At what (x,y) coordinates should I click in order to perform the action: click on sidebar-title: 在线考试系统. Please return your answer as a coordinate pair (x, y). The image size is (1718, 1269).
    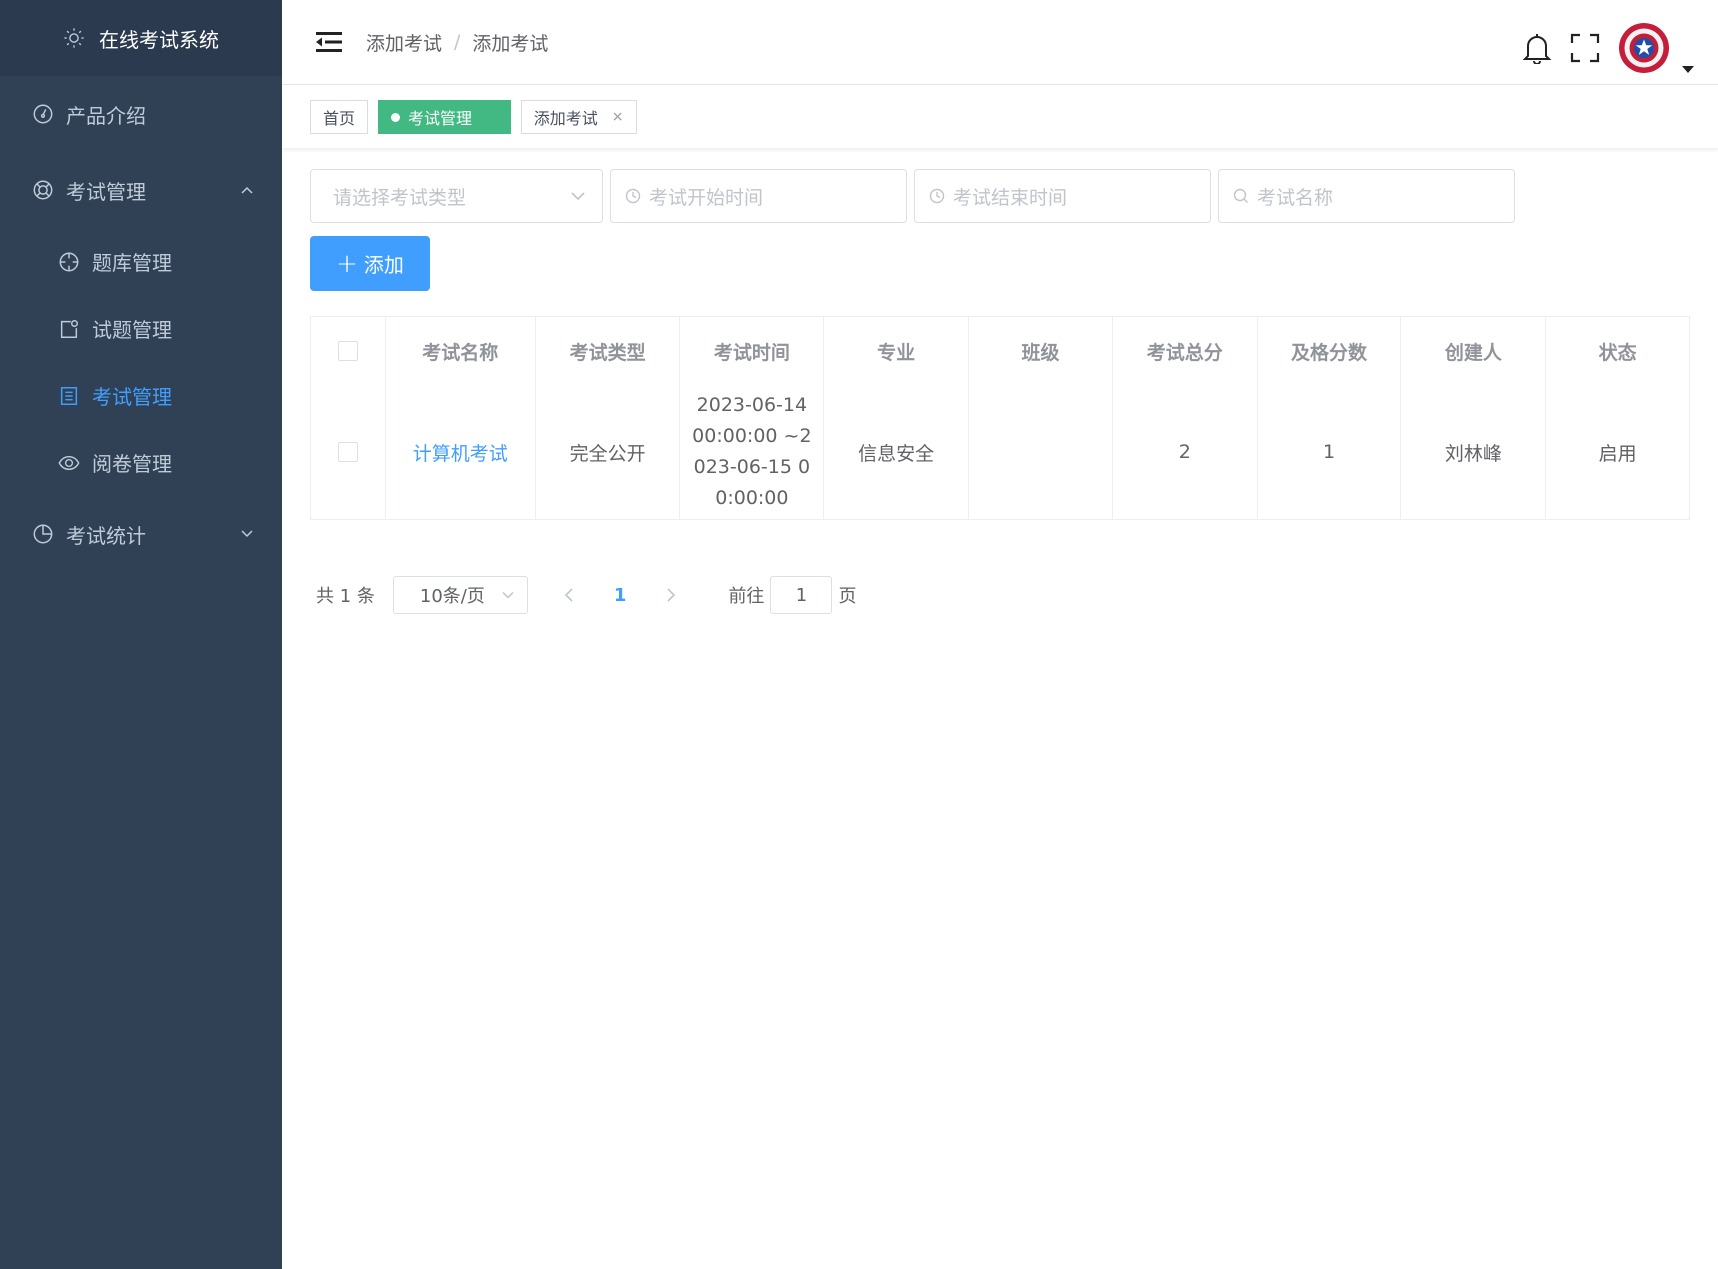
    Looking at the image, I should click on (159, 39).